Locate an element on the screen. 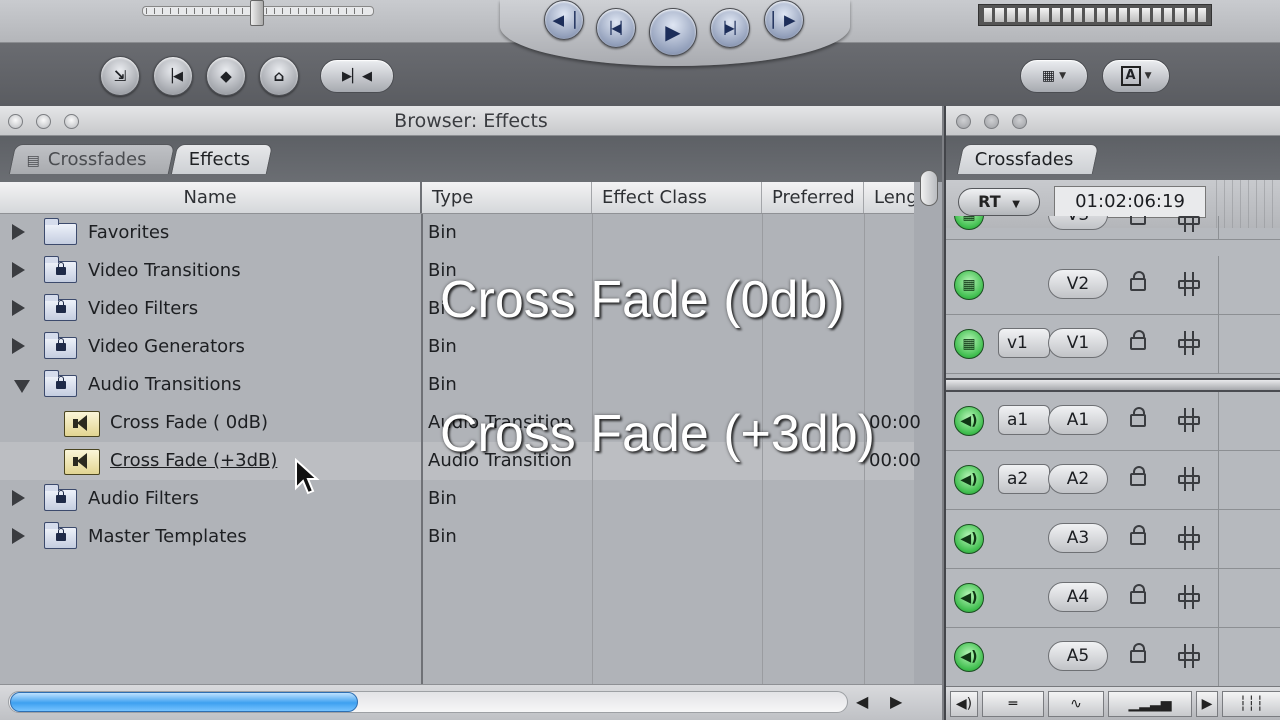  overlay-options-icon: A is located at coordinates (1130, 76).